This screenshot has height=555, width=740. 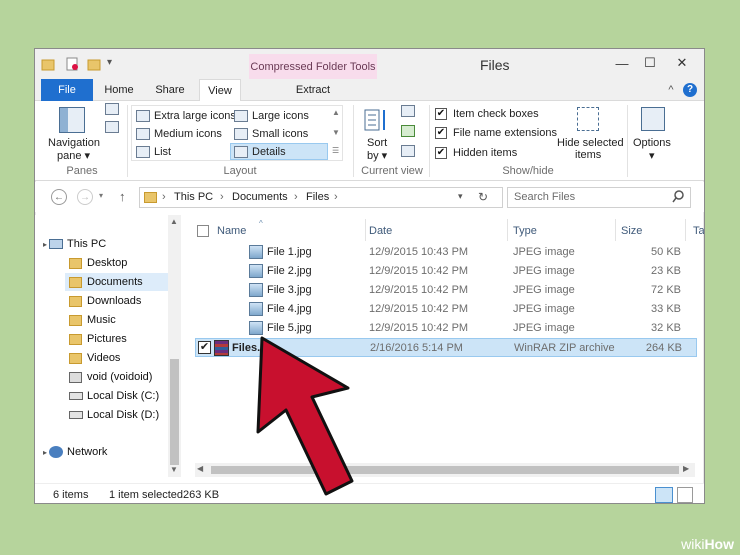 I want to click on watermark-suffix: How, so click(x=719, y=544).